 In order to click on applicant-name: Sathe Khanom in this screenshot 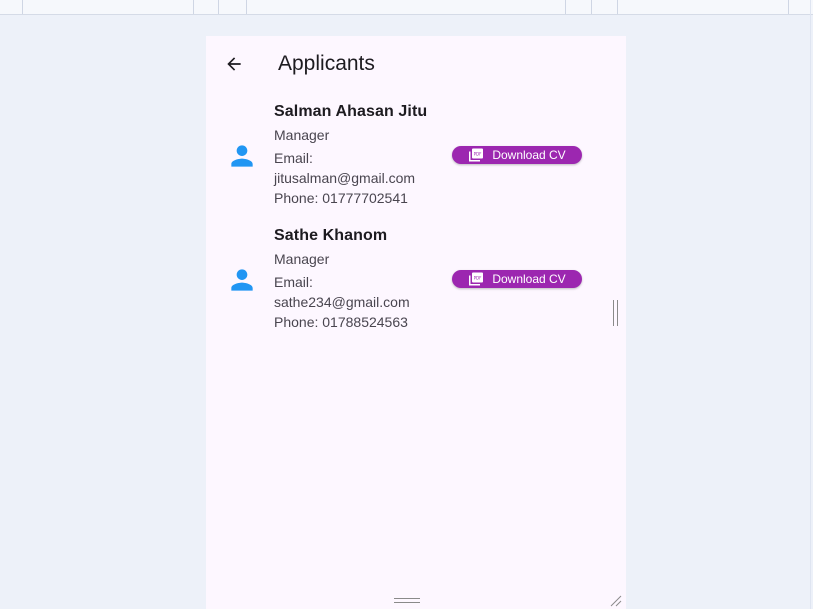, I will do `click(331, 235)`.